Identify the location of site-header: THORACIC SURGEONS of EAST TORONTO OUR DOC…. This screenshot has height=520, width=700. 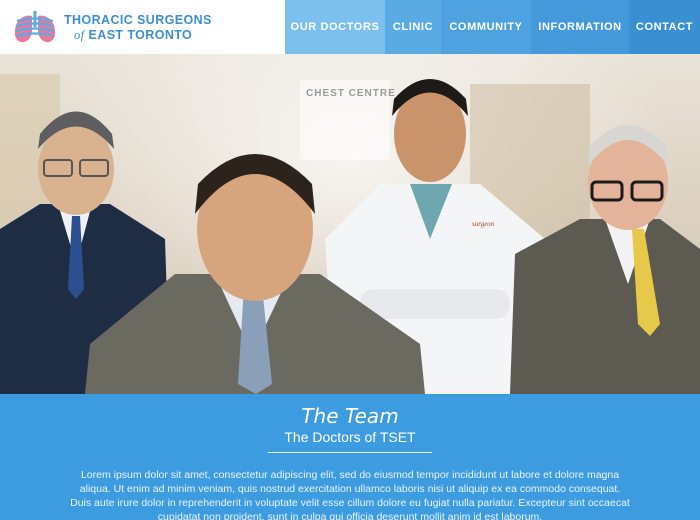
(350, 27).